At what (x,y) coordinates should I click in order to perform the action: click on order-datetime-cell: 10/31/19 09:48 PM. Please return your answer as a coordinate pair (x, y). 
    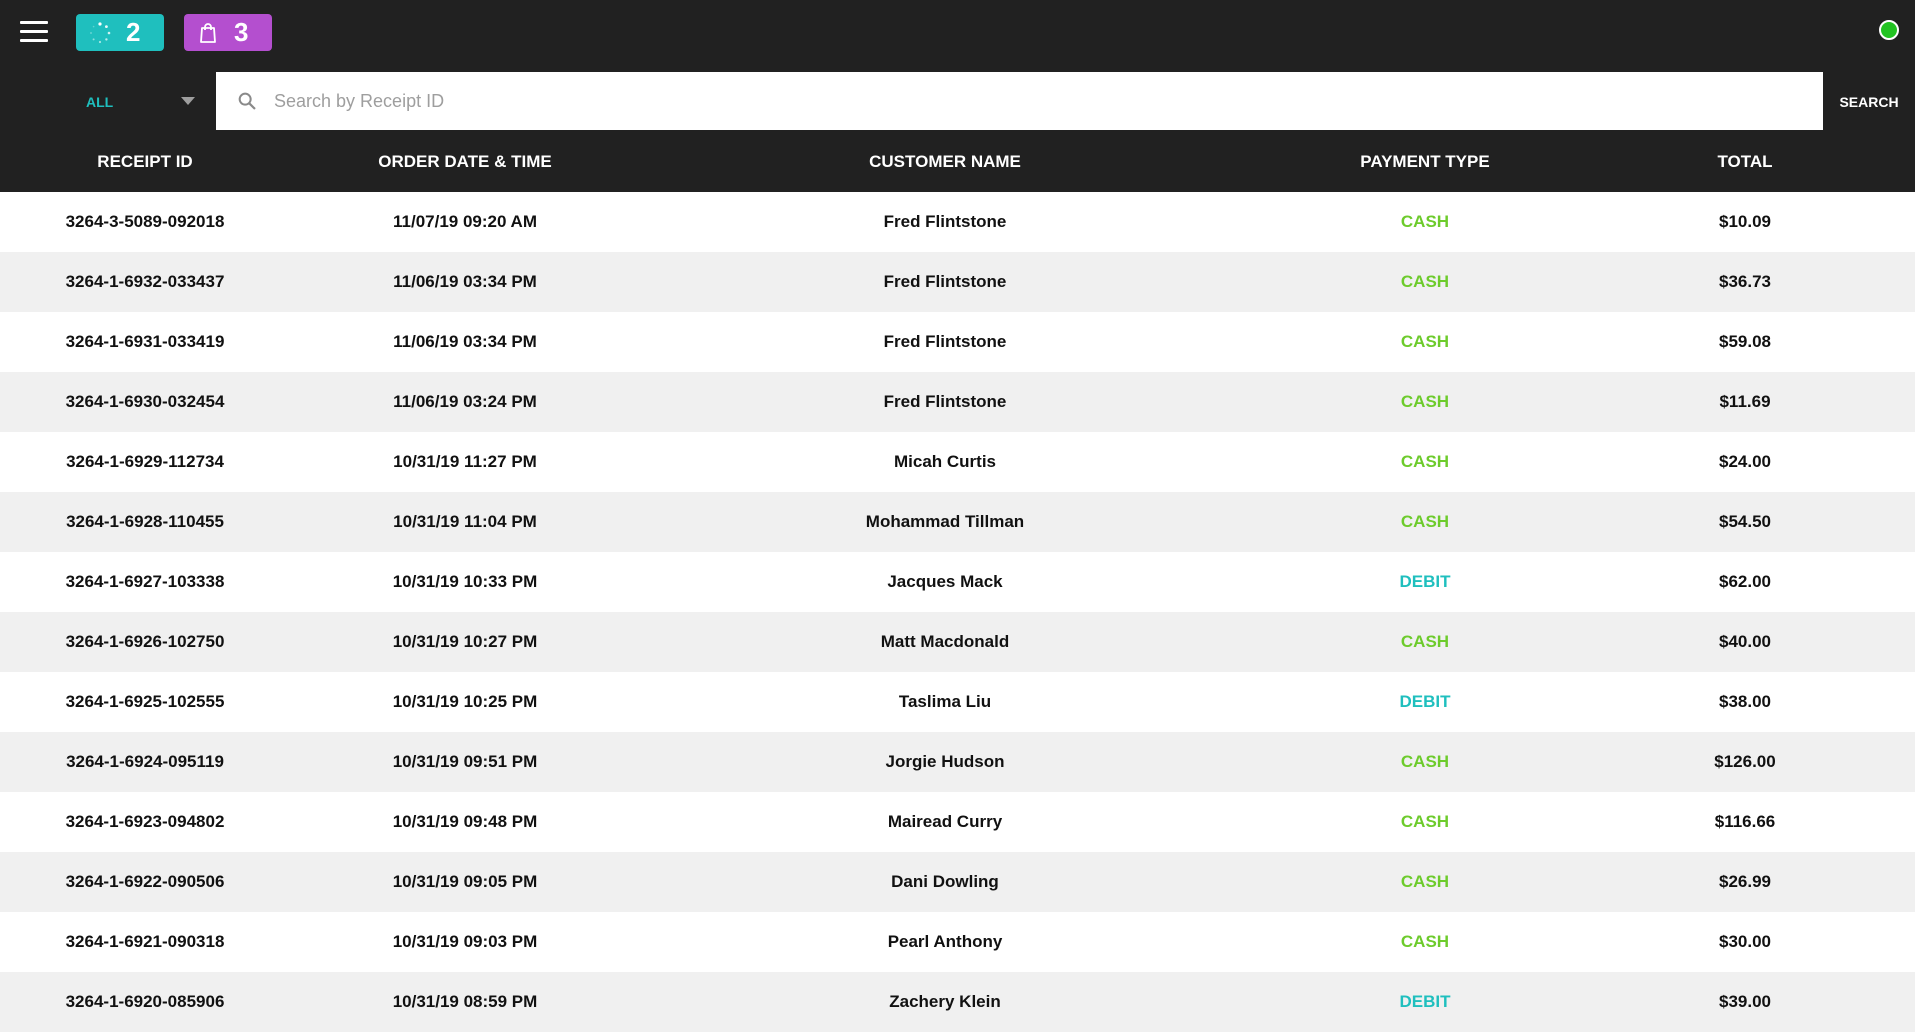
    Looking at the image, I should click on (465, 821).